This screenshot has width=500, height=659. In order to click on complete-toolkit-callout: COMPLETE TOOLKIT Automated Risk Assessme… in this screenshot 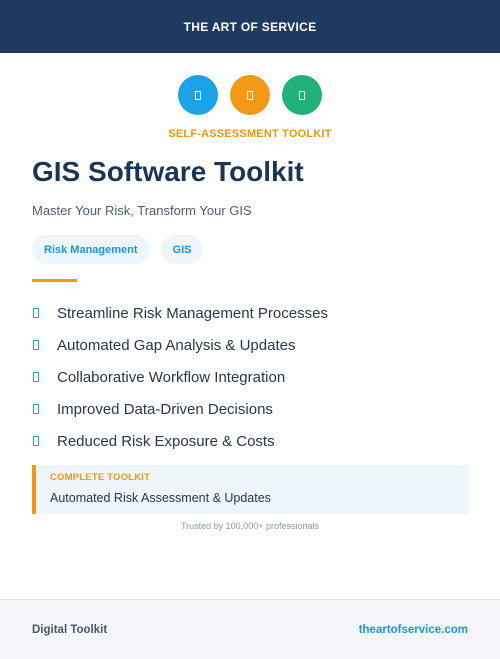, I will do `click(250, 489)`.